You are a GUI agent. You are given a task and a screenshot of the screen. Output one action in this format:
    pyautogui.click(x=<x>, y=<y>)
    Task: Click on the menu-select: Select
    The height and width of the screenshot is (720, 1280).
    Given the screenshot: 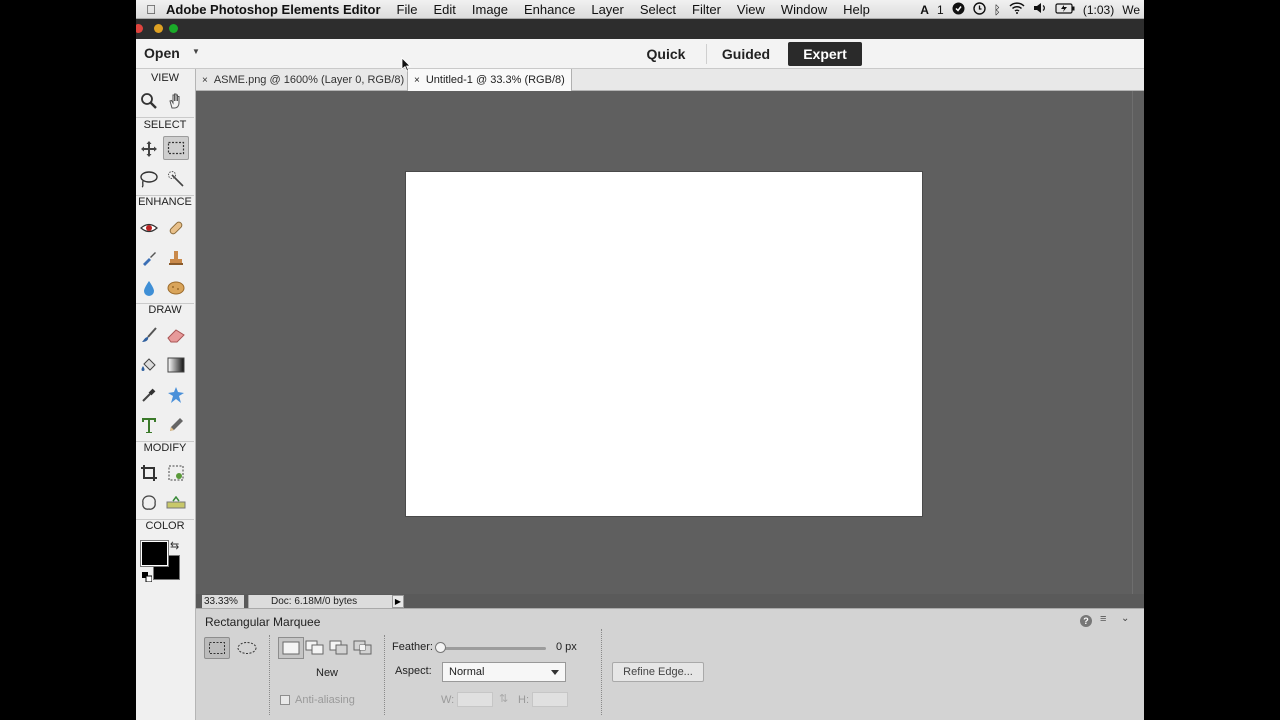 What is the action you would take?
    pyautogui.click(x=658, y=9)
    